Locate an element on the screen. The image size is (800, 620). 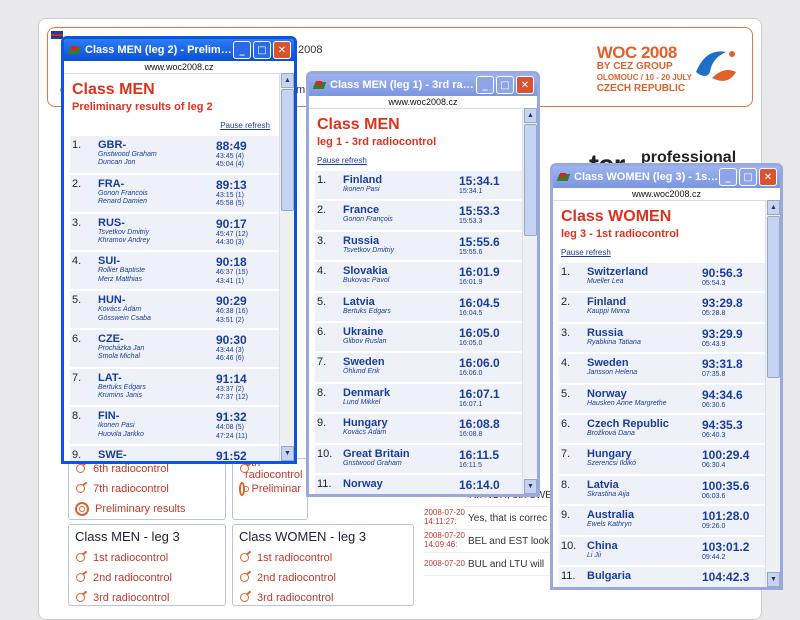
link-preliminary: Preliminar is located at coordinates (270, 489).